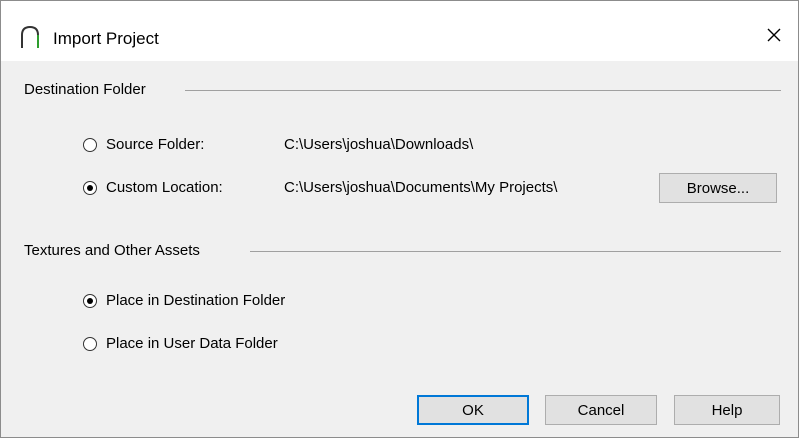 The image size is (799, 438). What do you see at coordinates (727, 410) in the screenshot?
I see `help-button: Help` at bounding box center [727, 410].